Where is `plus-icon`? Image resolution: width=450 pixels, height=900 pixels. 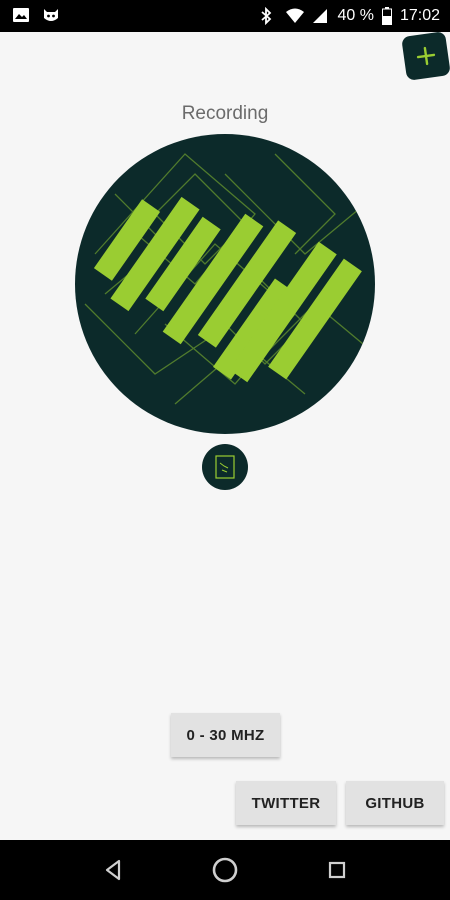
plus-icon is located at coordinates (426, 56).